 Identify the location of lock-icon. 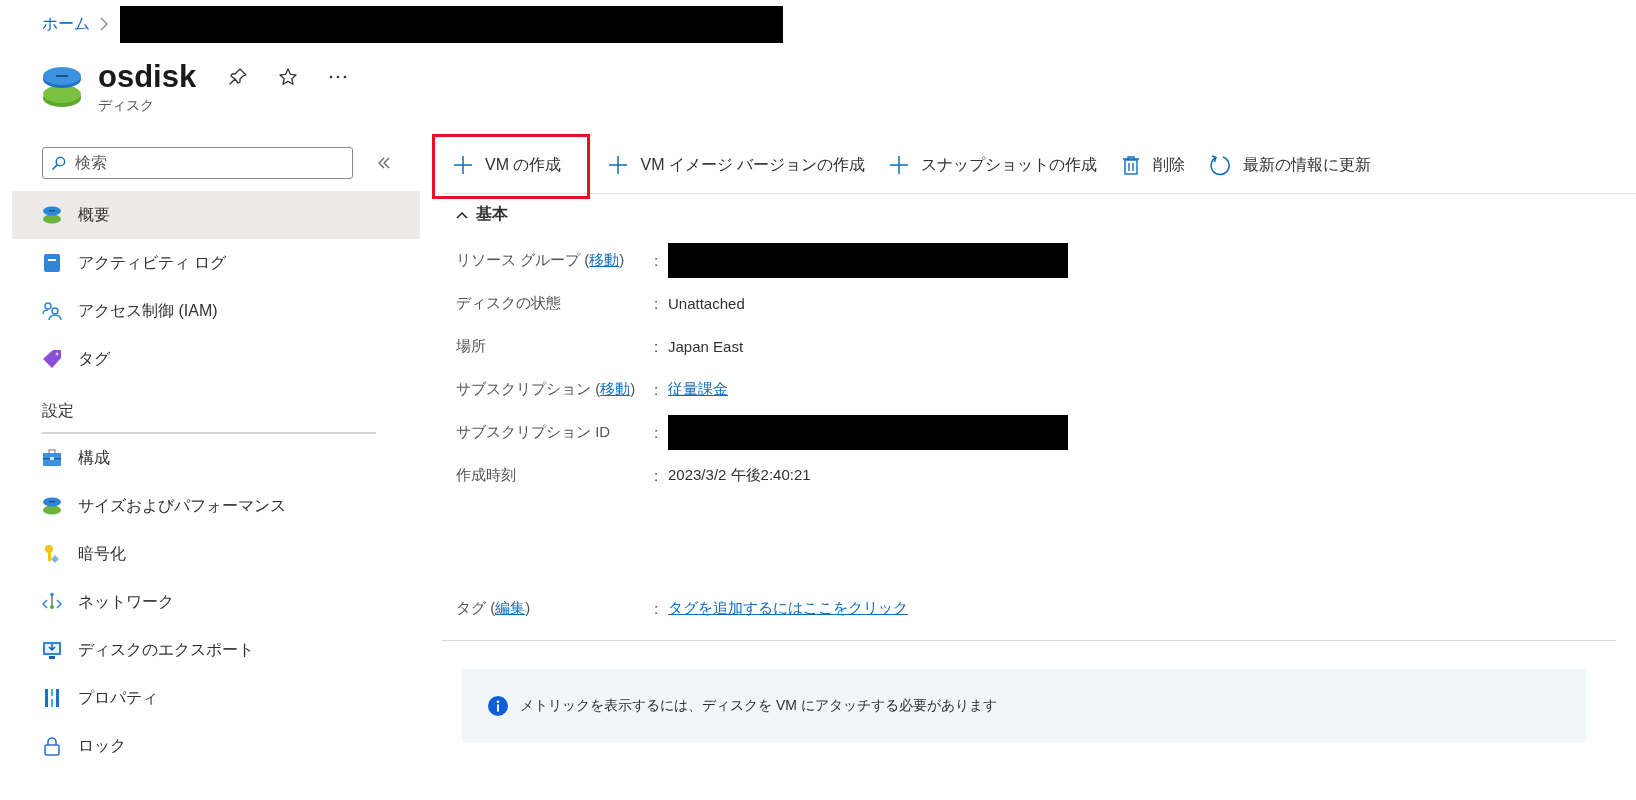
(52, 746).